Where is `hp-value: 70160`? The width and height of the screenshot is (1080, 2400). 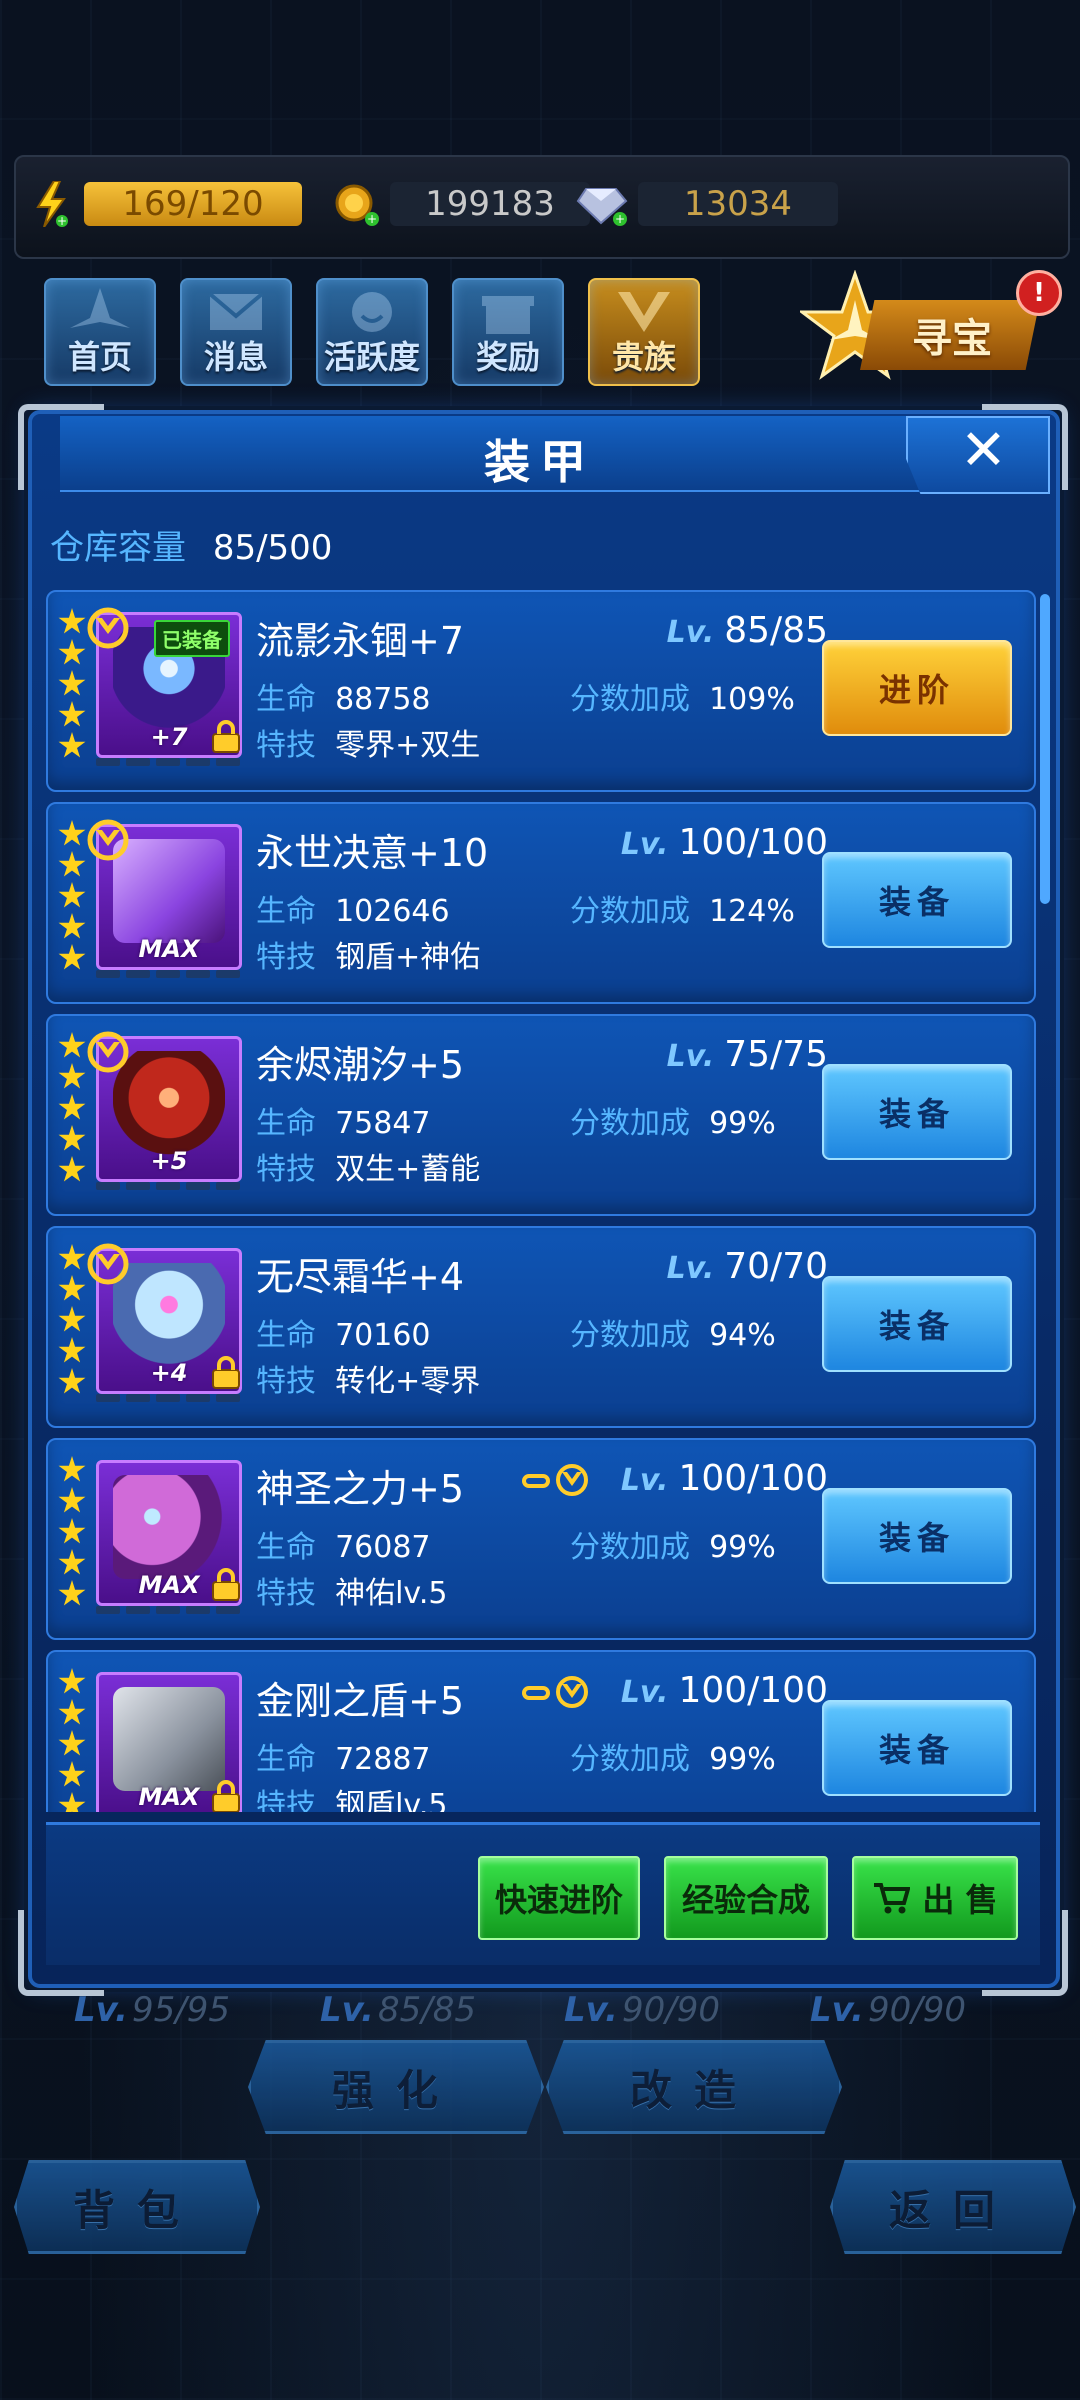 hp-value: 70160 is located at coordinates (383, 1335).